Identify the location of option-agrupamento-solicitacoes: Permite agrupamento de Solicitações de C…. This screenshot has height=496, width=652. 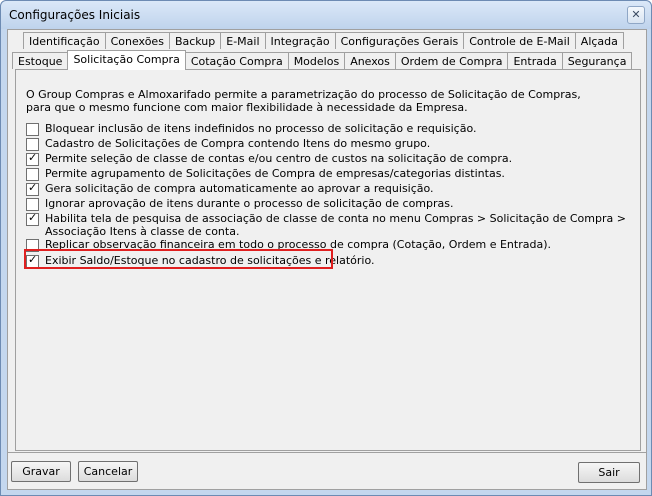
(265, 174).